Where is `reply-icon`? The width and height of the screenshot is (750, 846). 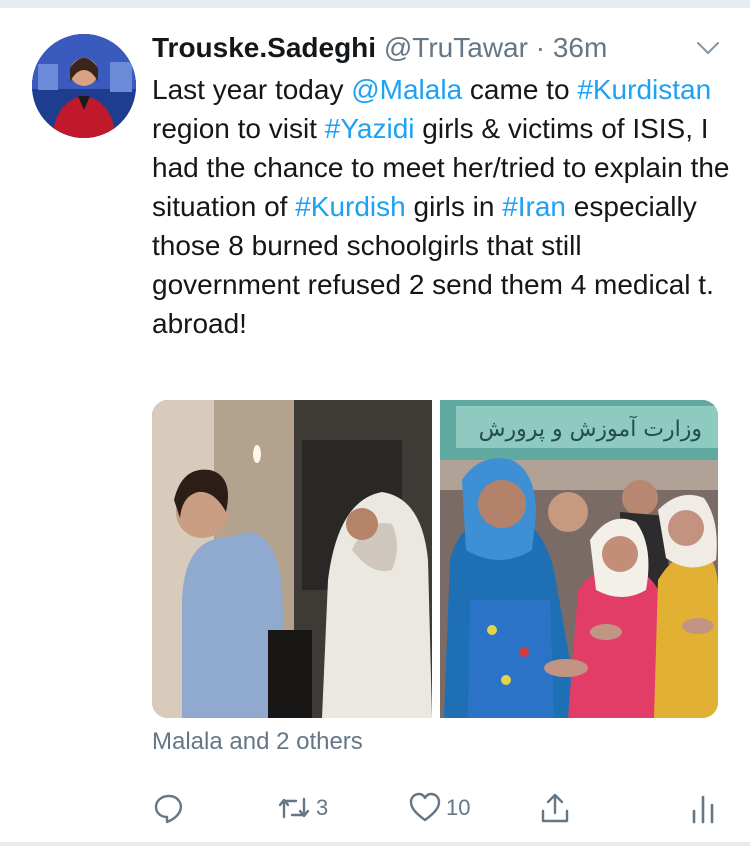
reply-icon is located at coordinates (168, 809).